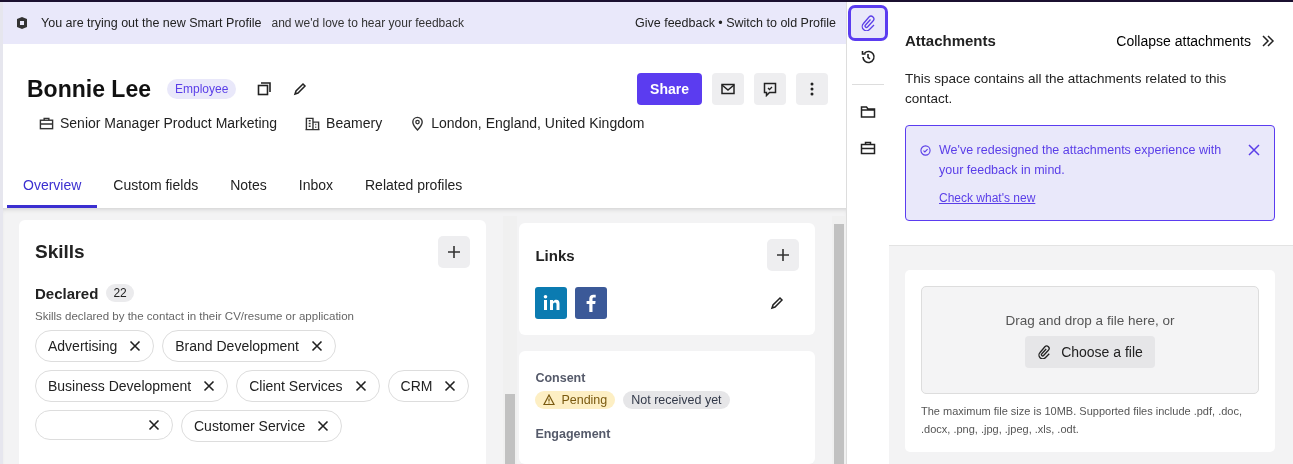 This screenshot has height=464, width=1293. Describe the element at coordinates (248, 192) in the screenshot. I see `profile-tab: Notes` at that location.